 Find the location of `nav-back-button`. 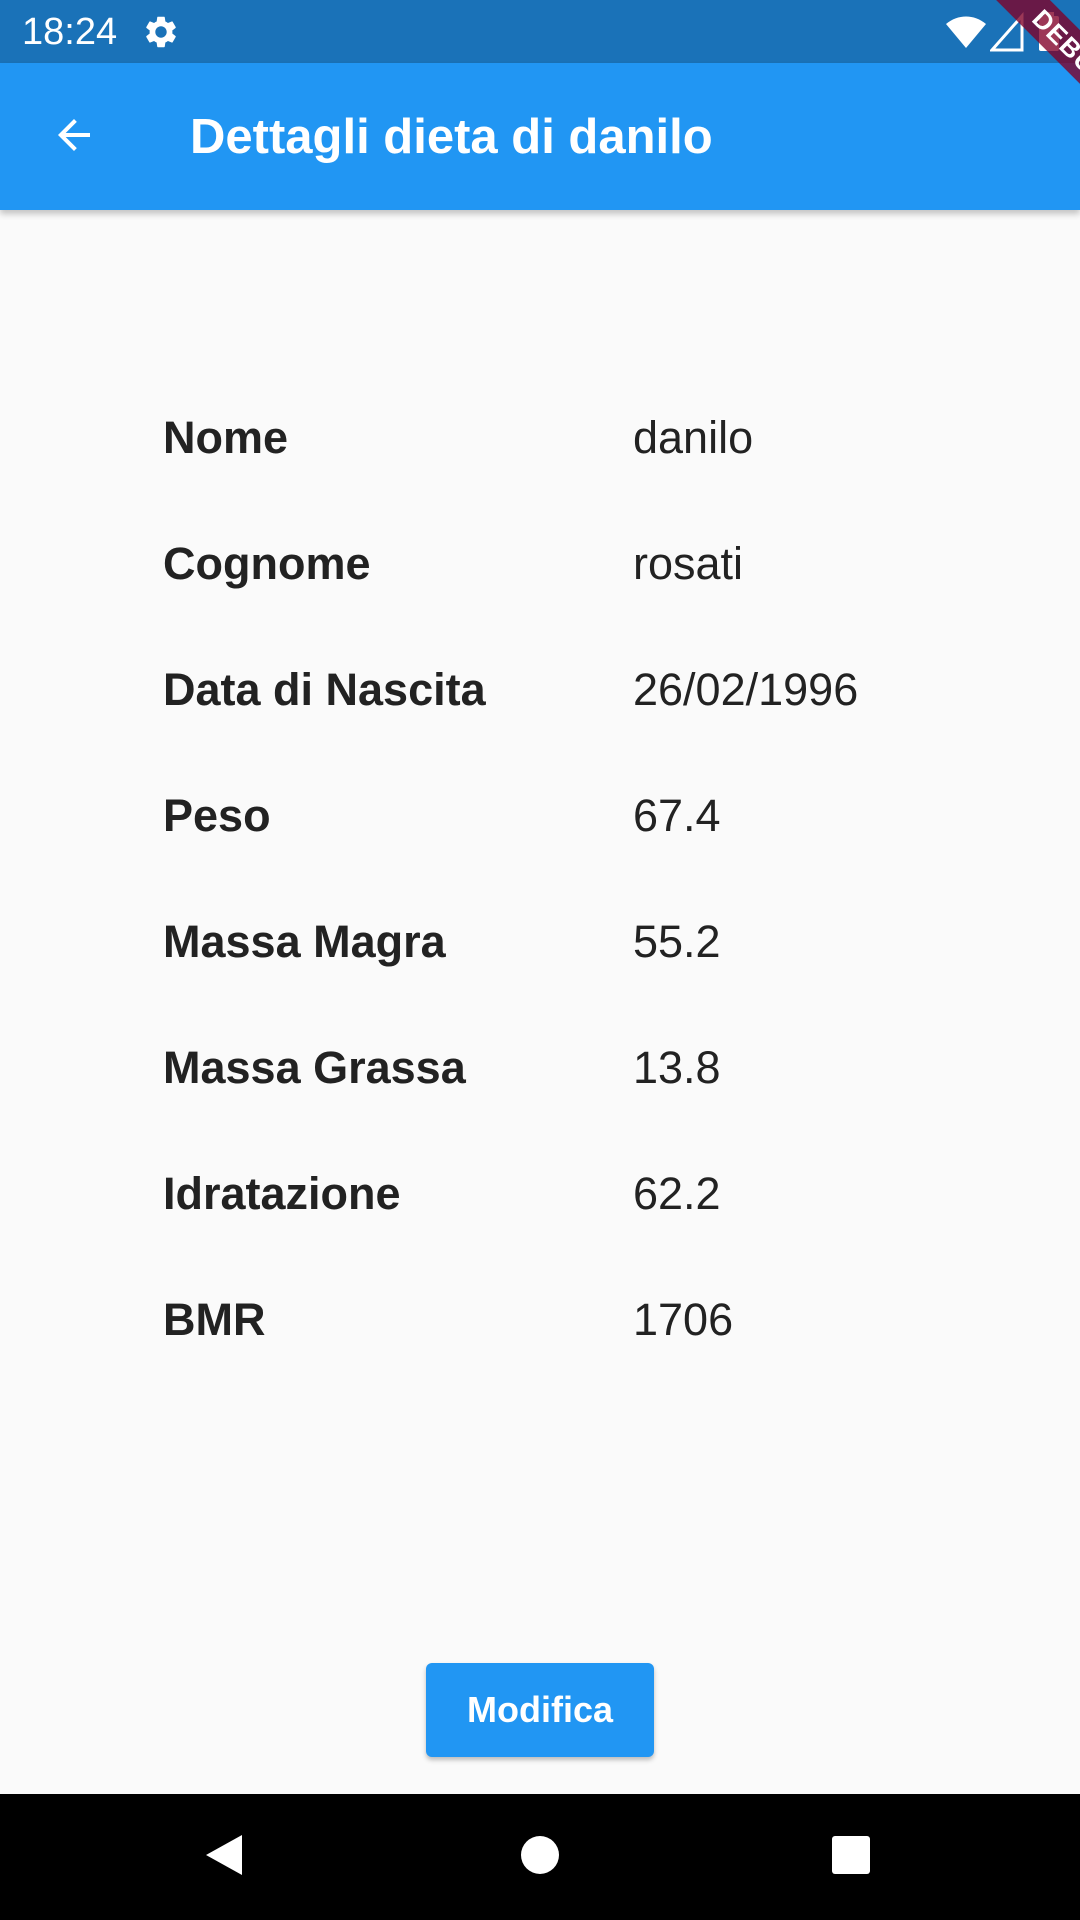

nav-back-button is located at coordinates (224, 1857).